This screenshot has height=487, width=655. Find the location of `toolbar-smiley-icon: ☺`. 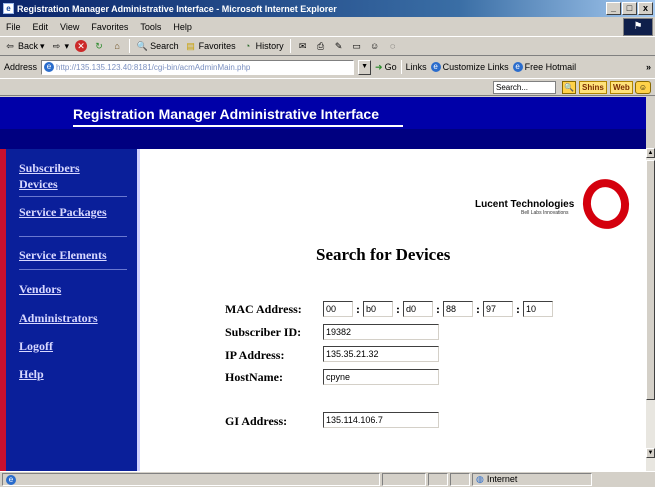

toolbar-smiley-icon: ☺ is located at coordinates (643, 87).